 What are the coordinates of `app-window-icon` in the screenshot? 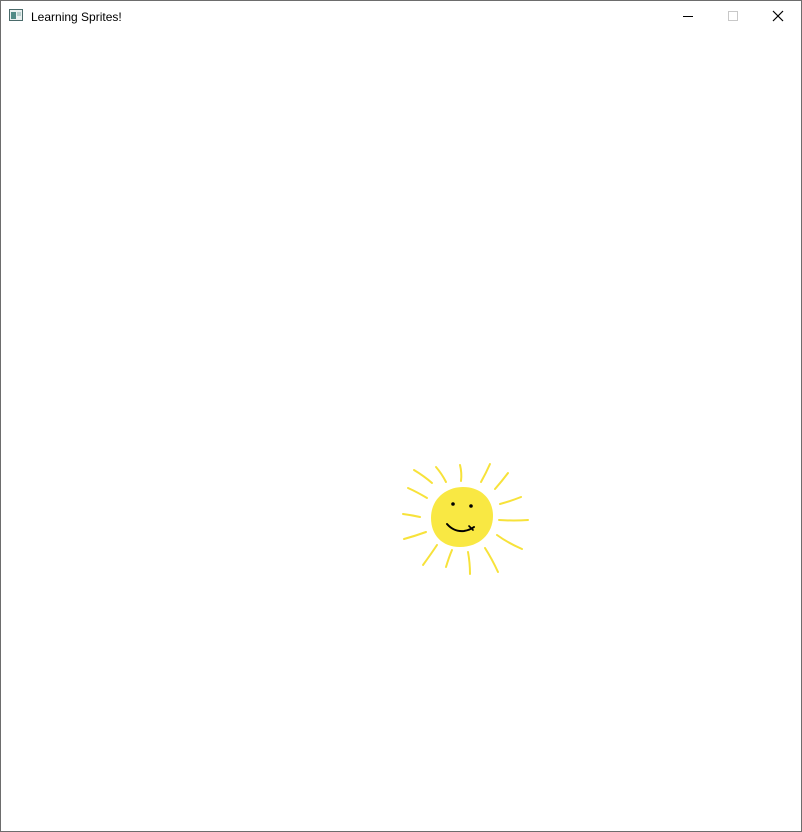 It's located at (16, 15).